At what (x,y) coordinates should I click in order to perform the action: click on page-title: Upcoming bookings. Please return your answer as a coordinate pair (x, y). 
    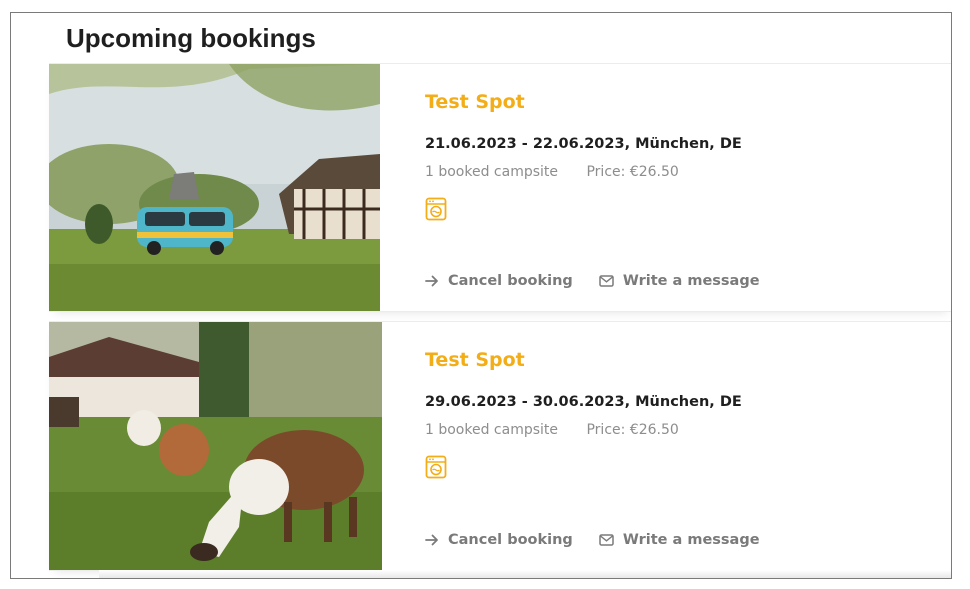
    Looking at the image, I should click on (191, 38).